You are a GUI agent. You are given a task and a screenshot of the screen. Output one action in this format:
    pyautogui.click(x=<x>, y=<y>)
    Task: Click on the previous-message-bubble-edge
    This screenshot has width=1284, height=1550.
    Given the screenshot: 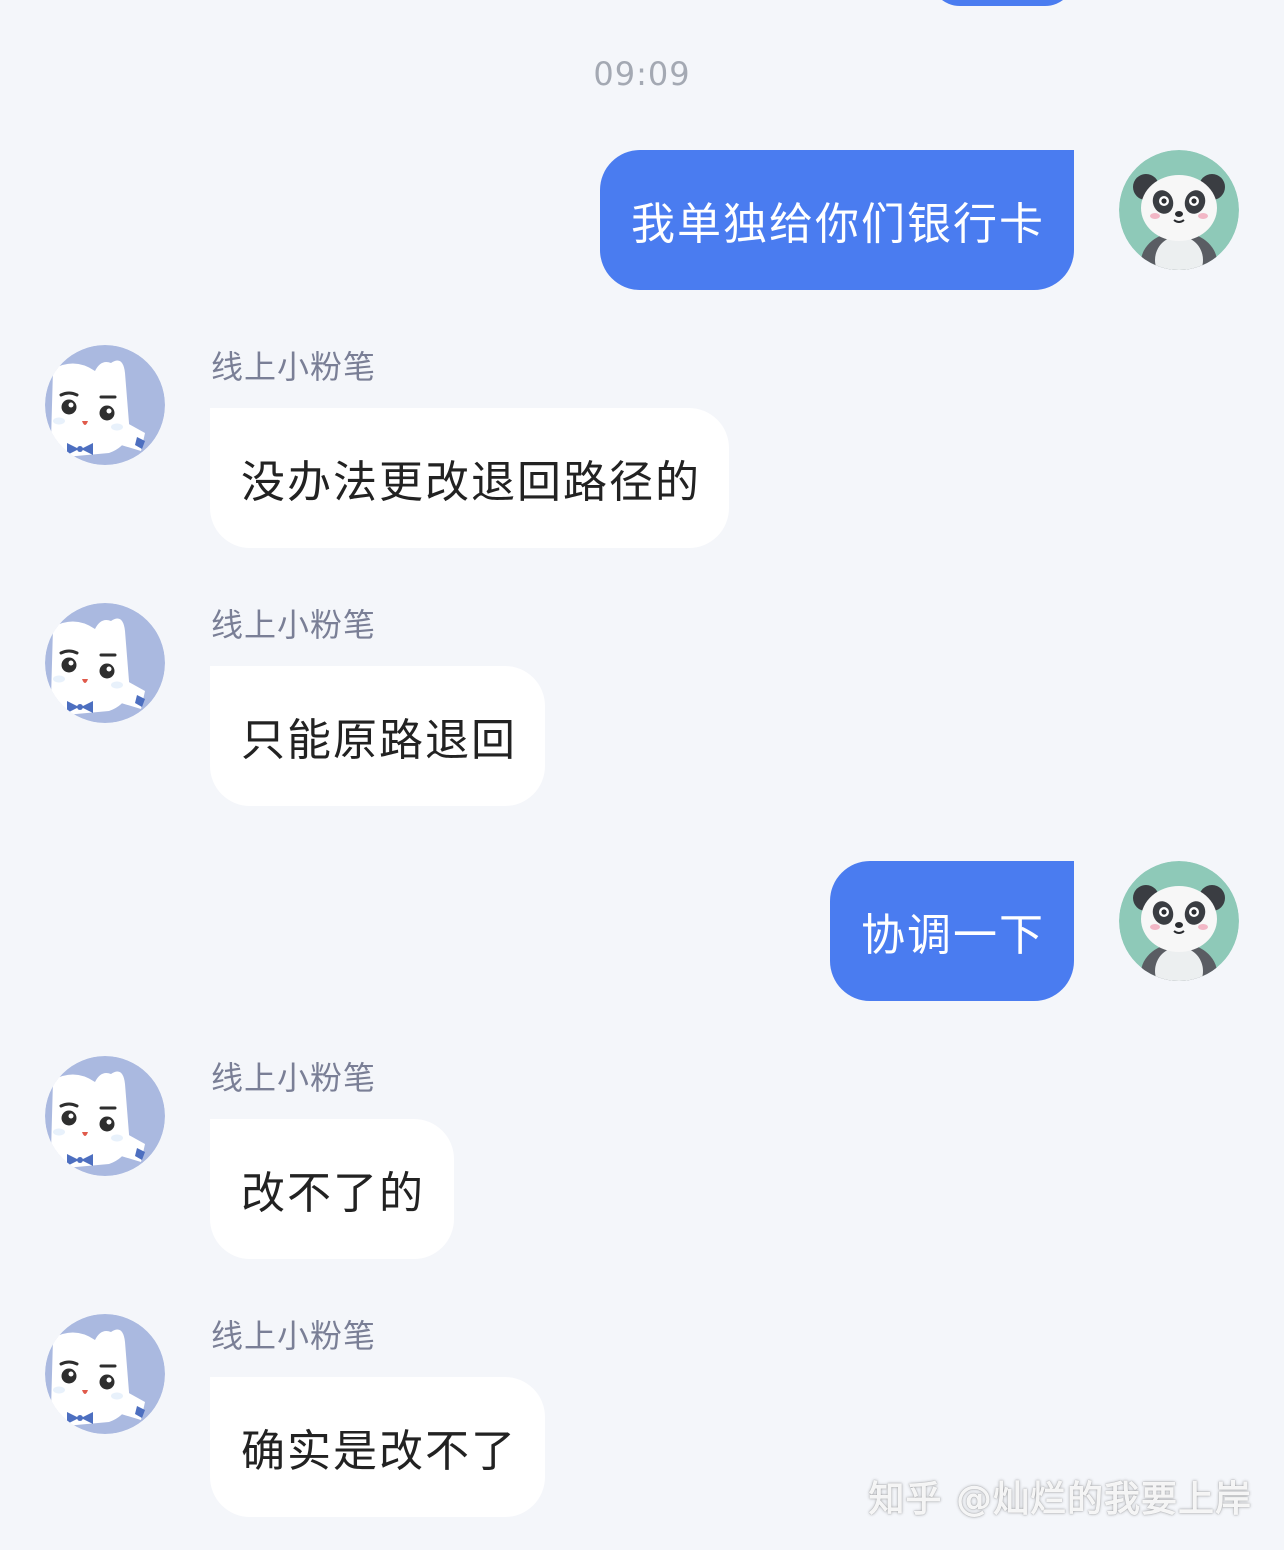 What is the action you would take?
    pyautogui.click(x=1002, y=3)
    